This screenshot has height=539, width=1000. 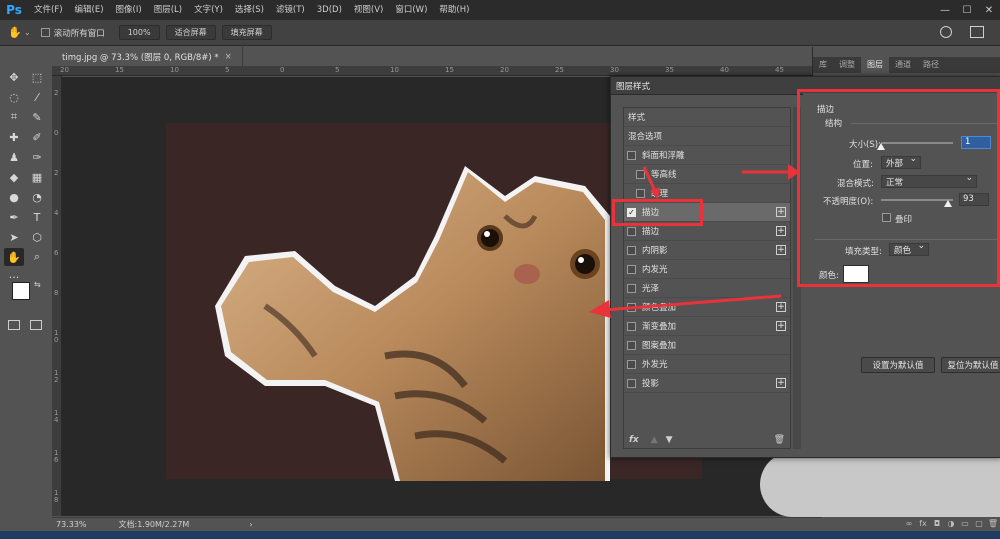 What do you see at coordinates (56, 376) in the screenshot?
I see `ruler-tick-label: 1 2` at bounding box center [56, 376].